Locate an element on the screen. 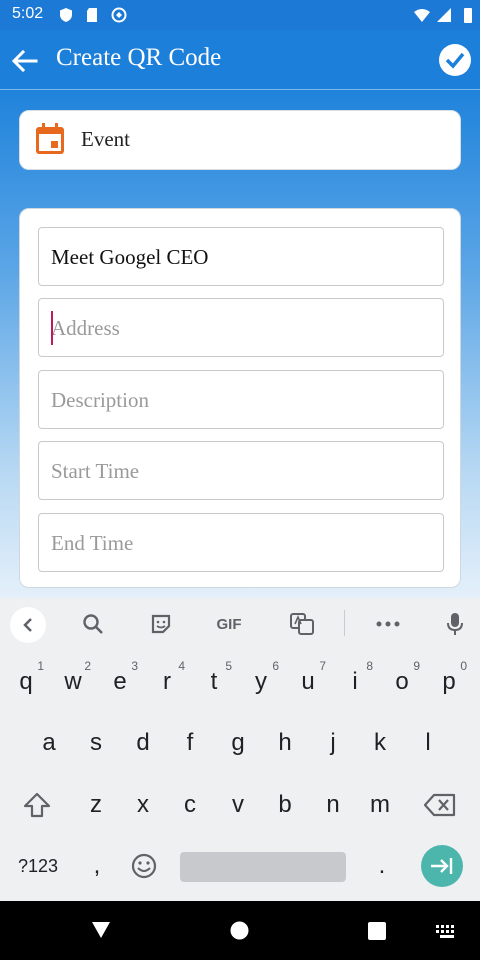  search-icon is located at coordinates (93, 624).